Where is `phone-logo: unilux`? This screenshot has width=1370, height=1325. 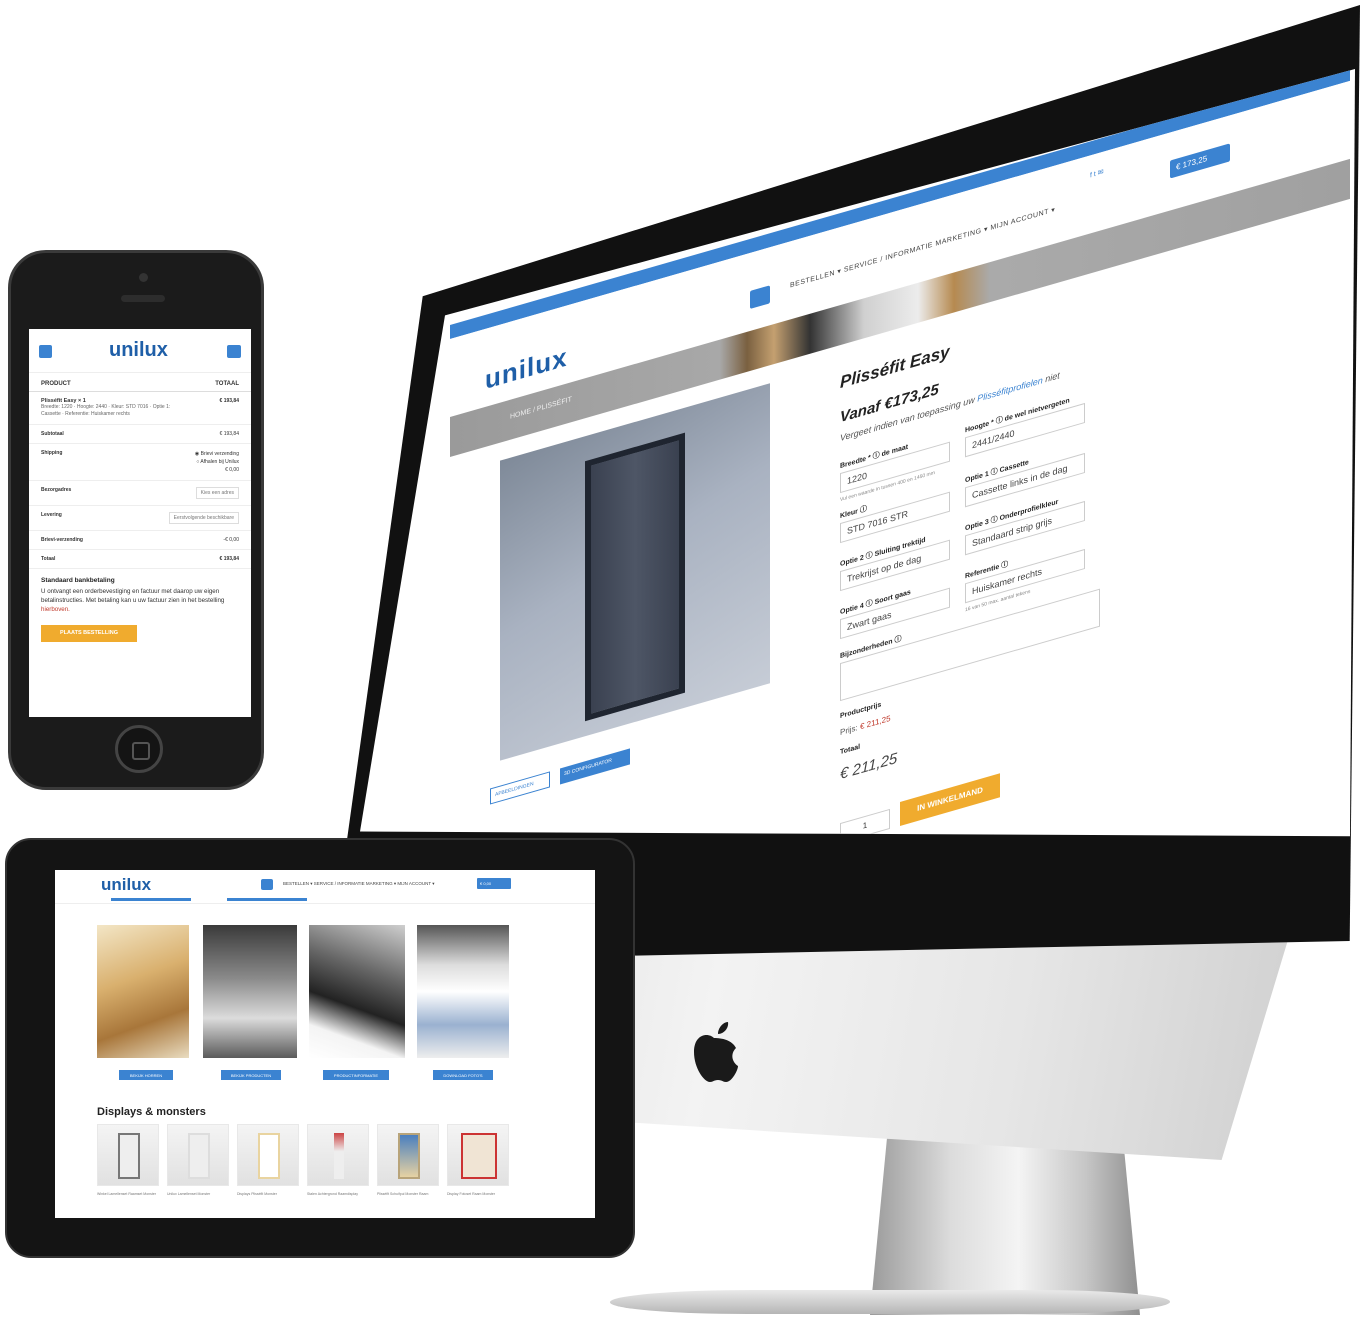
phone-logo: unilux is located at coordinates (138, 350).